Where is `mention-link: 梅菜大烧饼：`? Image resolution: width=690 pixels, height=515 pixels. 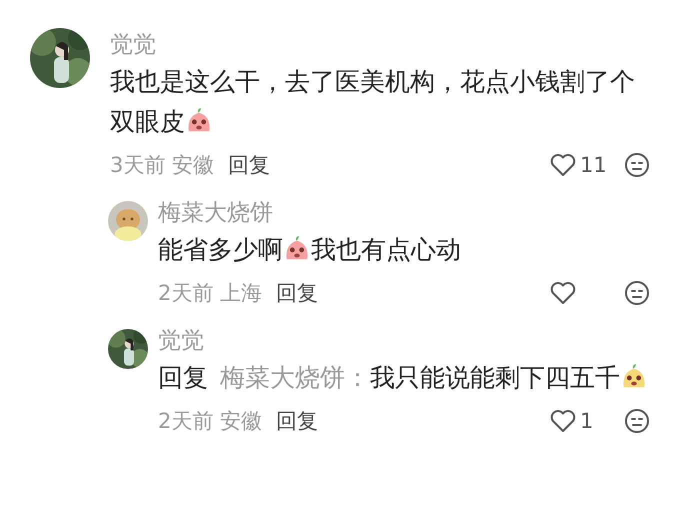
mention-link: 梅菜大烧饼： is located at coordinates (295, 377).